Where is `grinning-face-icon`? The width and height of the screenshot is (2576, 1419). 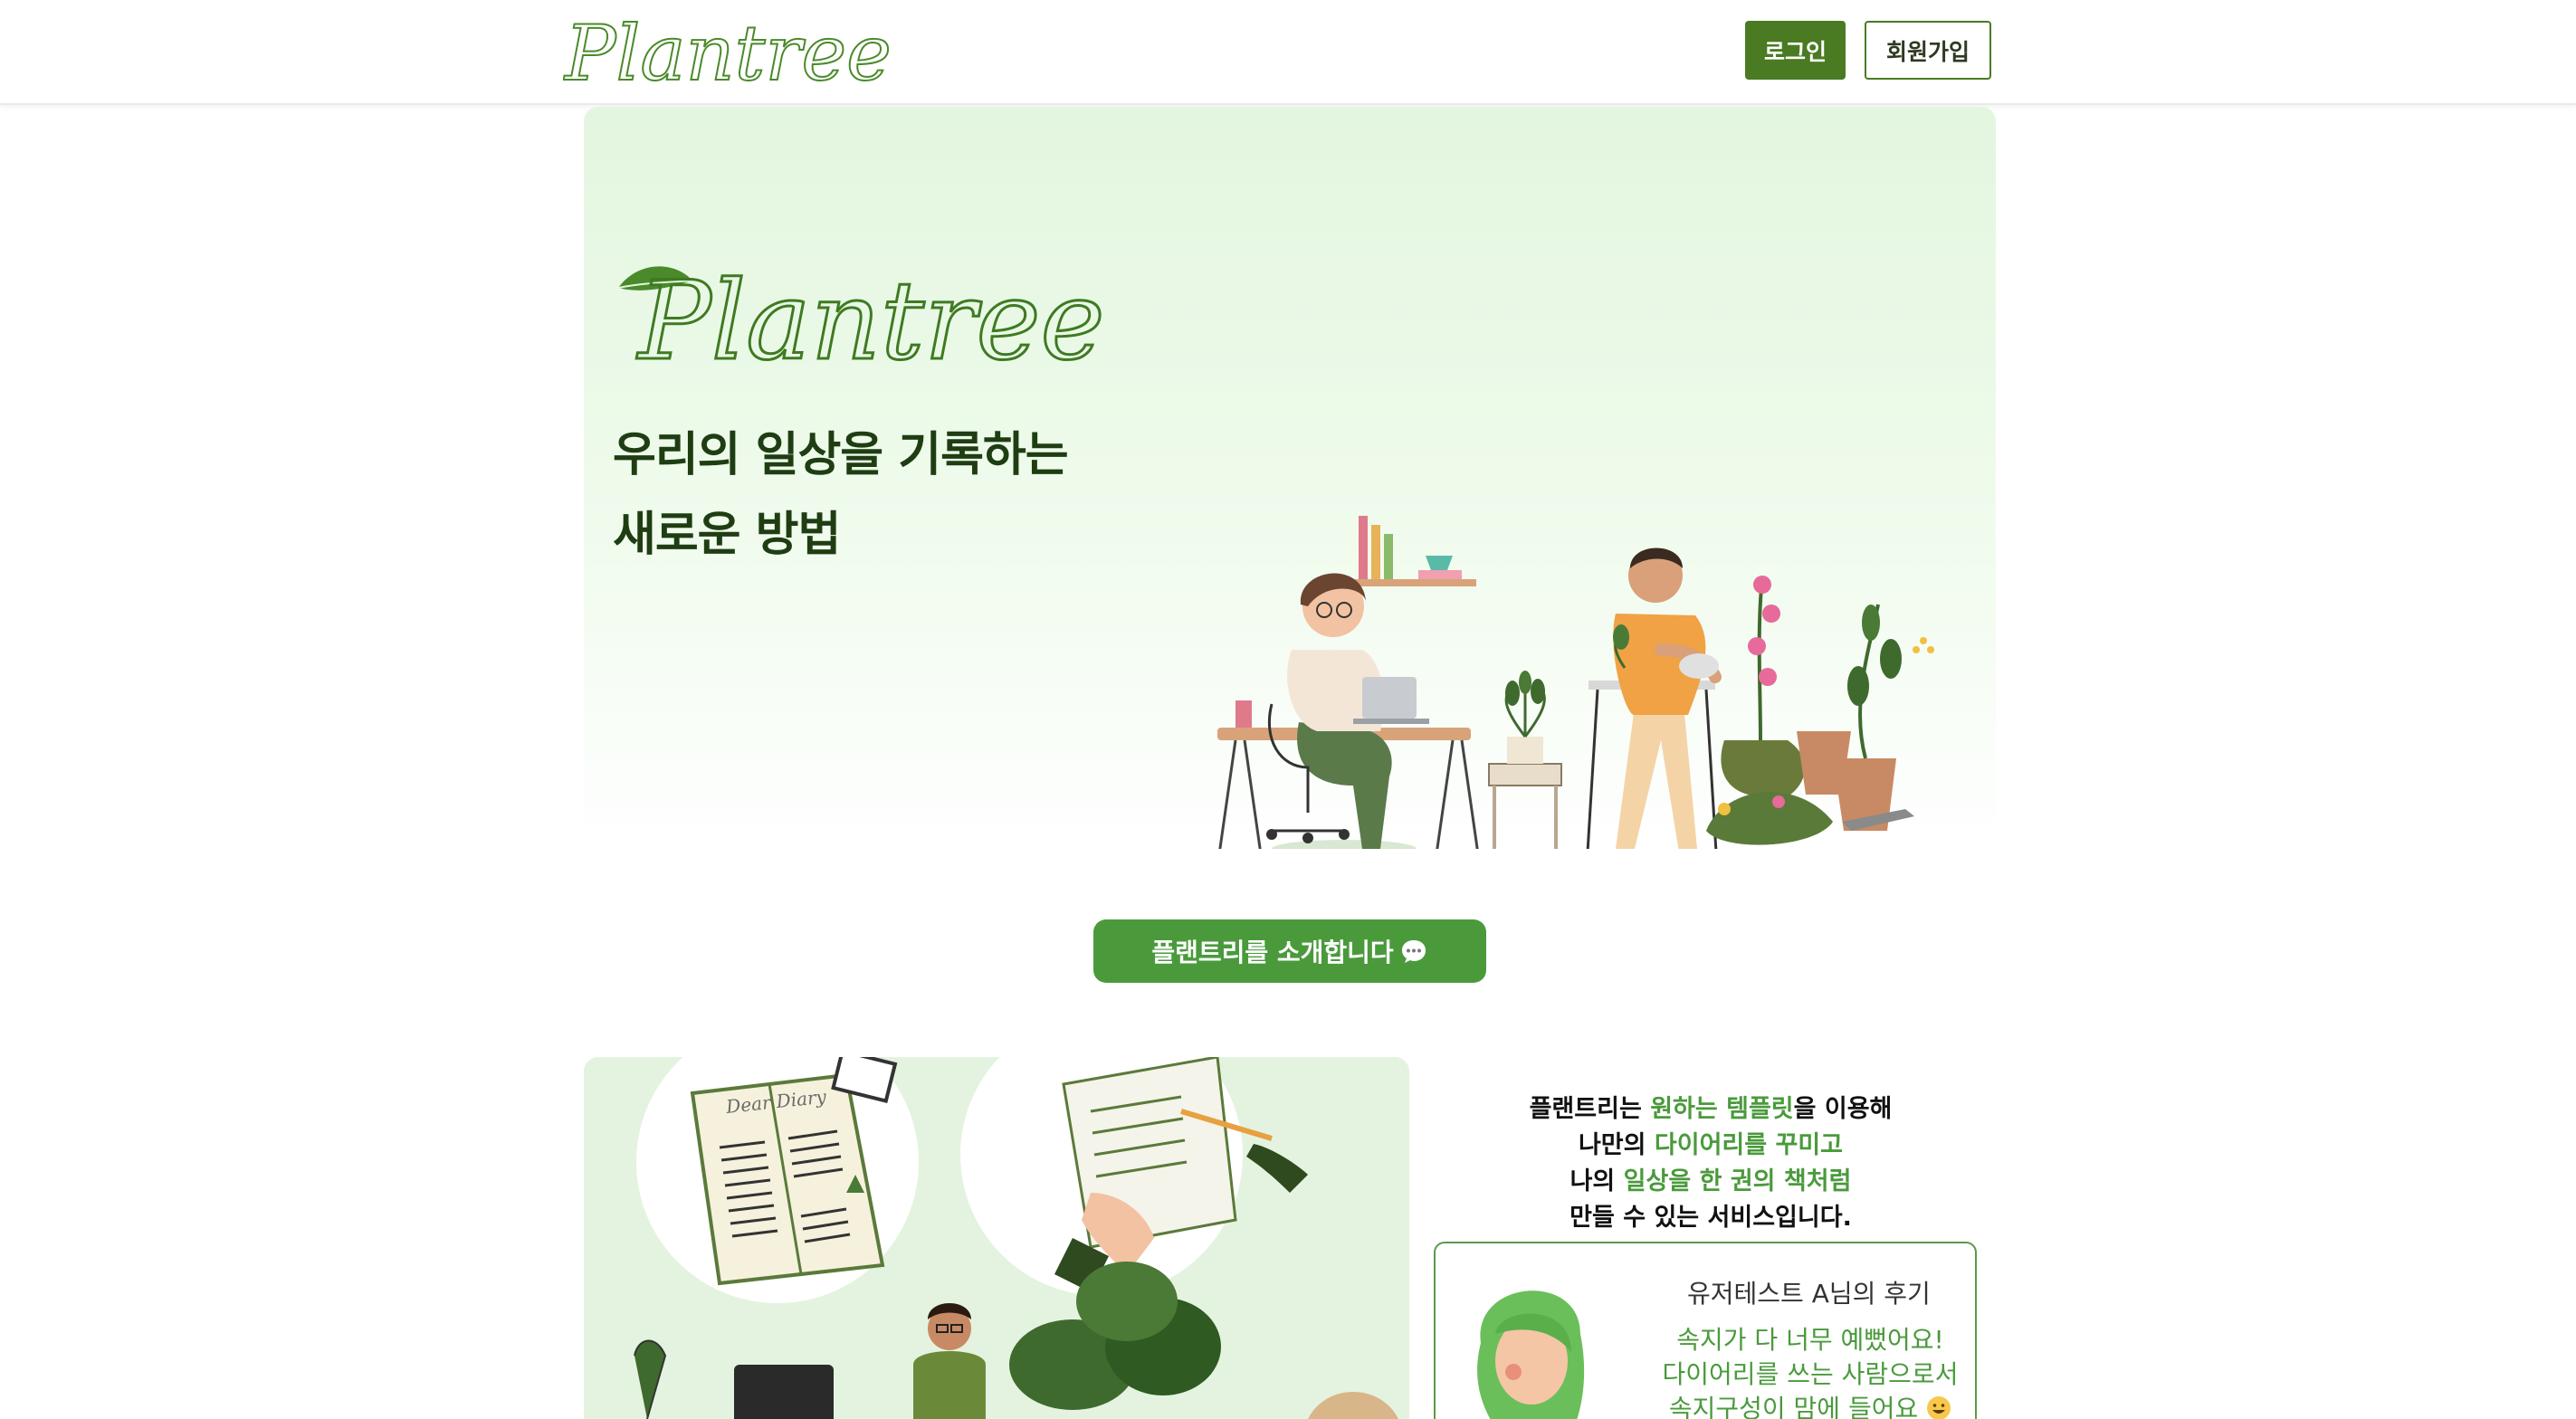
grinning-face-icon is located at coordinates (1939, 1407).